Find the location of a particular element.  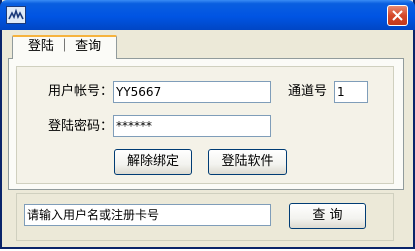

account-input: YY5667 is located at coordinates (192, 92).